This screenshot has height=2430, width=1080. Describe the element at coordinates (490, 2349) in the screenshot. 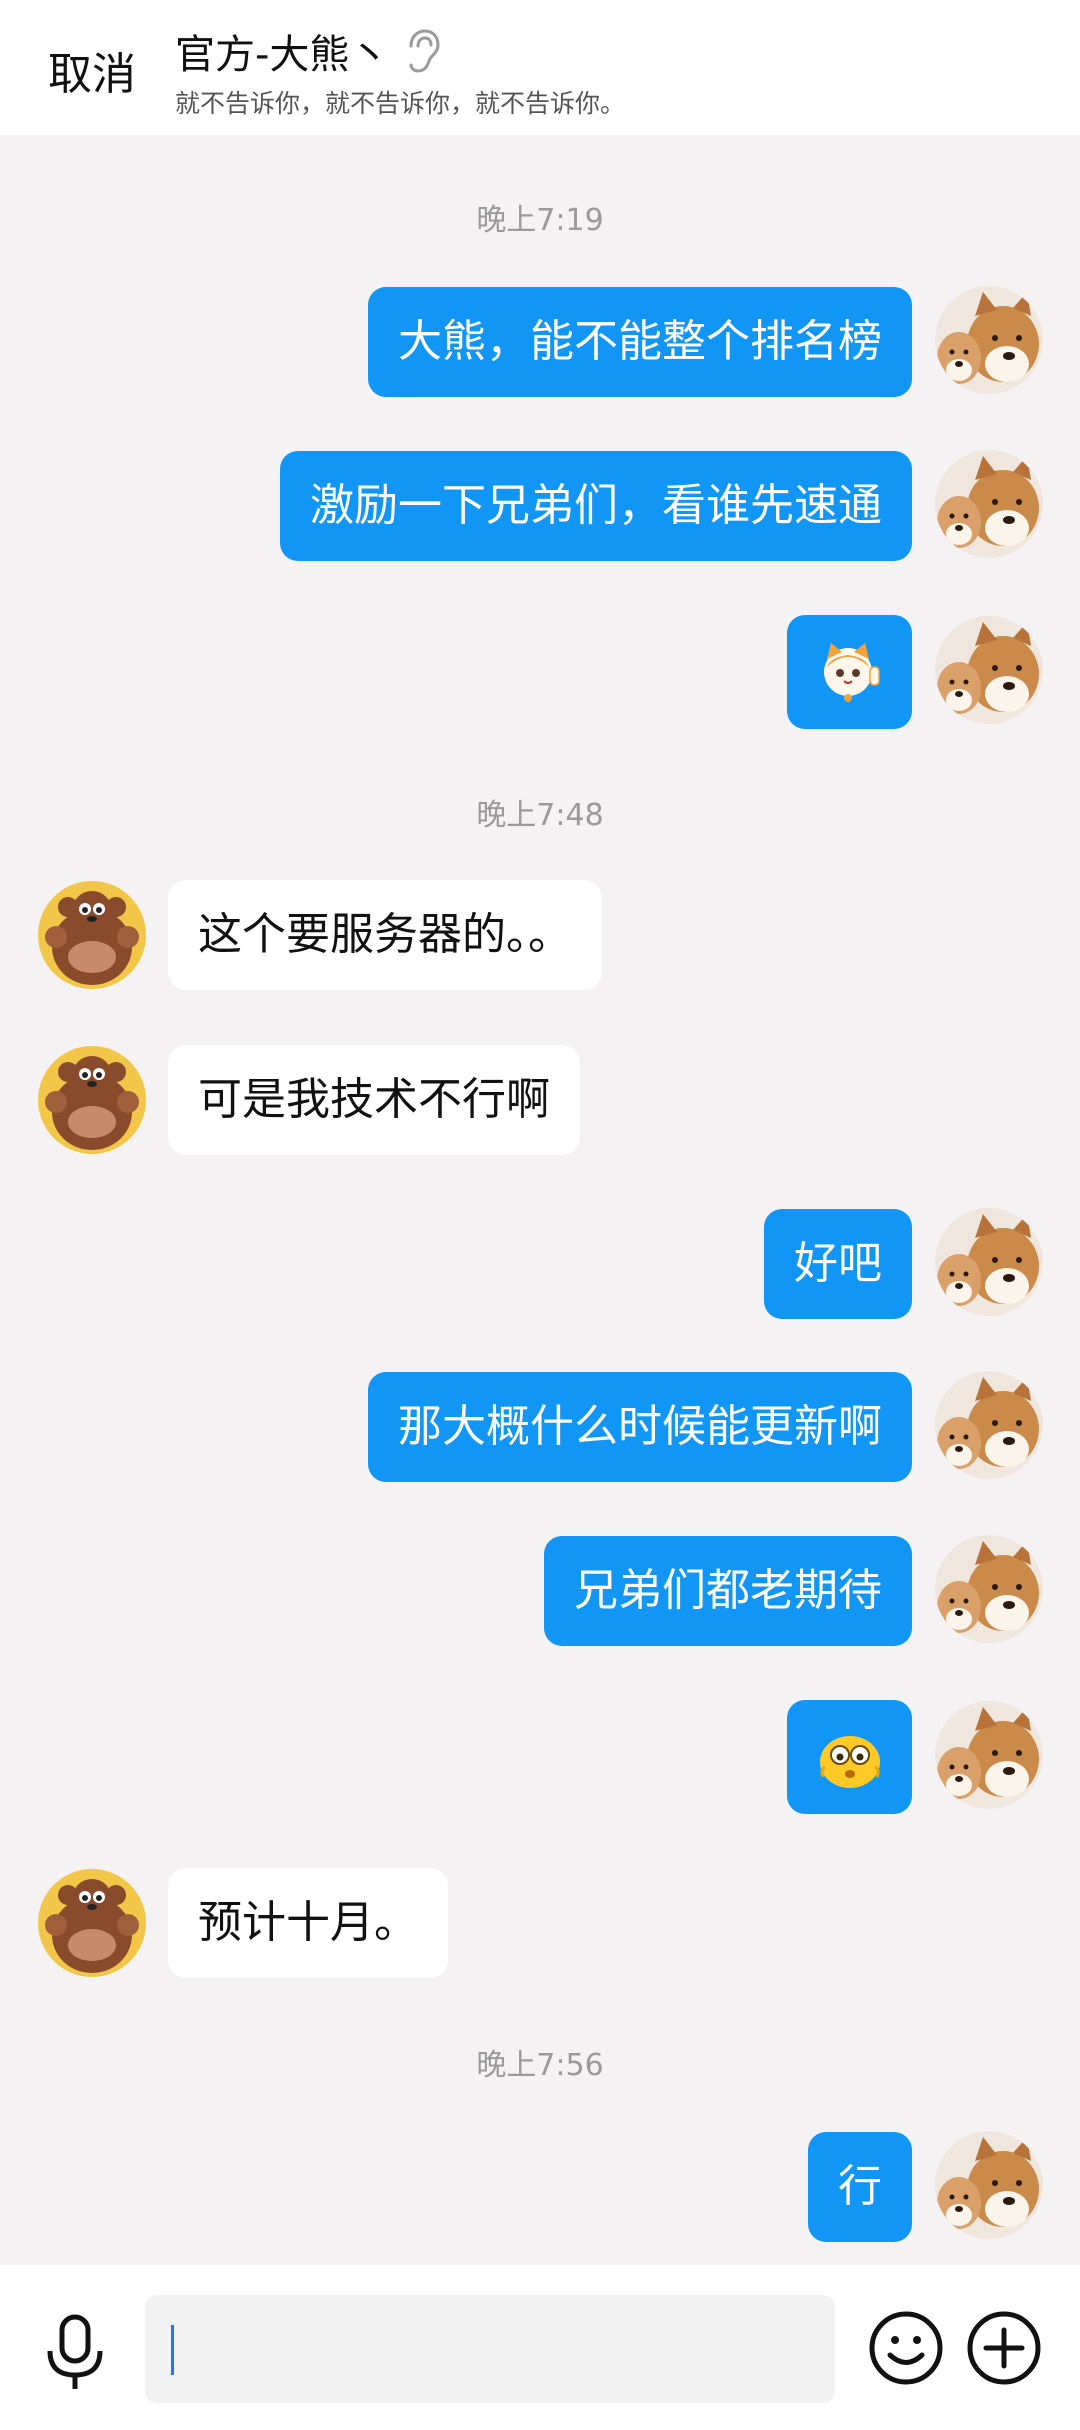

I see `message-input` at that location.